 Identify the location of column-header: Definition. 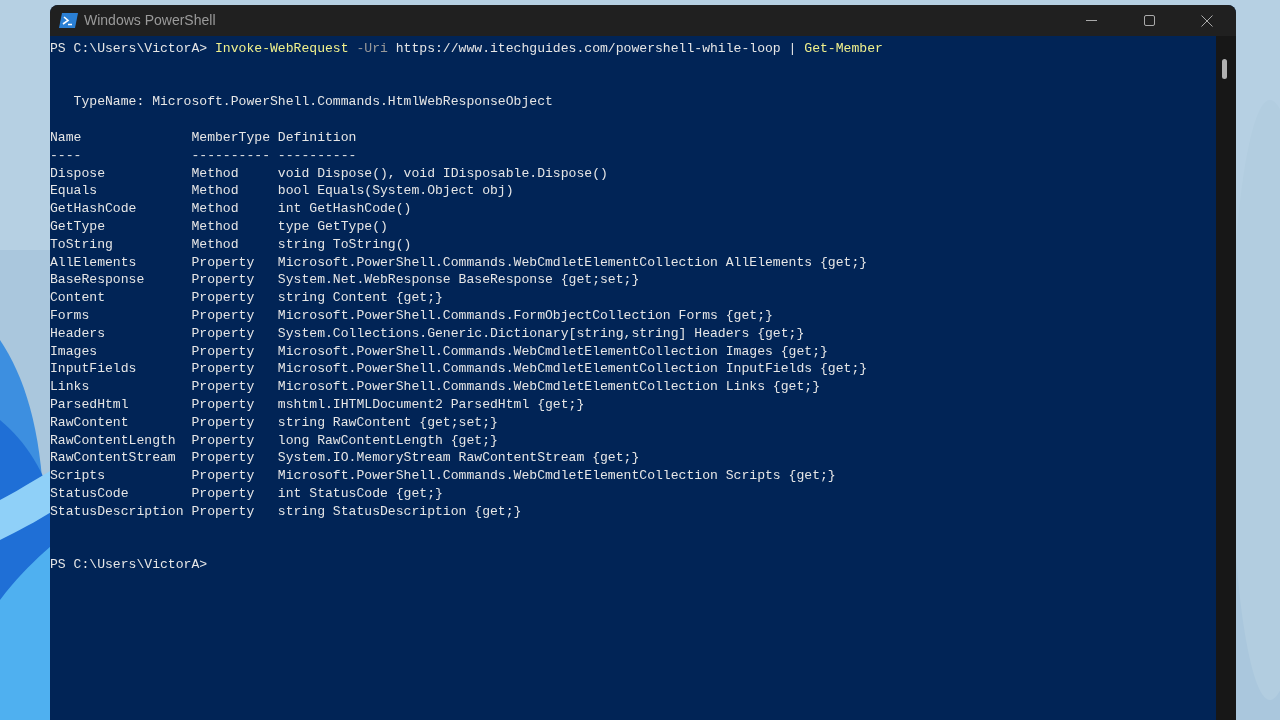
(317, 138).